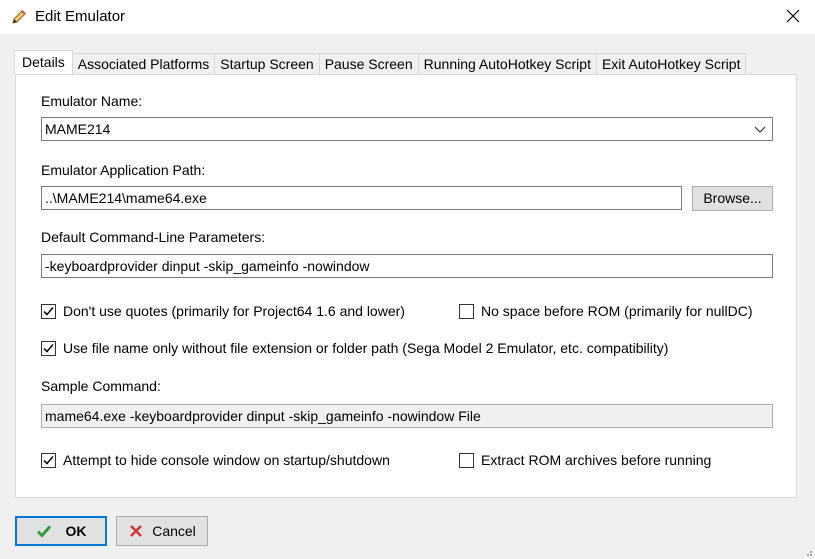 Image resolution: width=815 pixels, height=559 pixels. Describe the element at coordinates (80, 16) in the screenshot. I see `window-title: Edit Emulator` at that location.